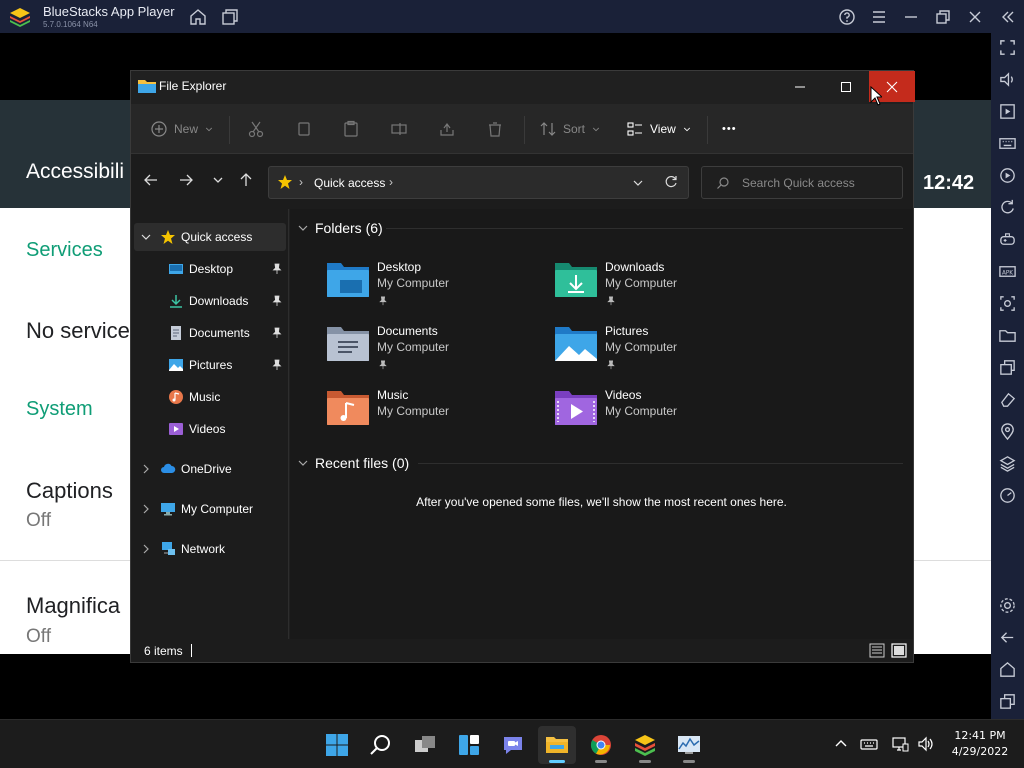  I want to click on cut-button, so click(256, 129).